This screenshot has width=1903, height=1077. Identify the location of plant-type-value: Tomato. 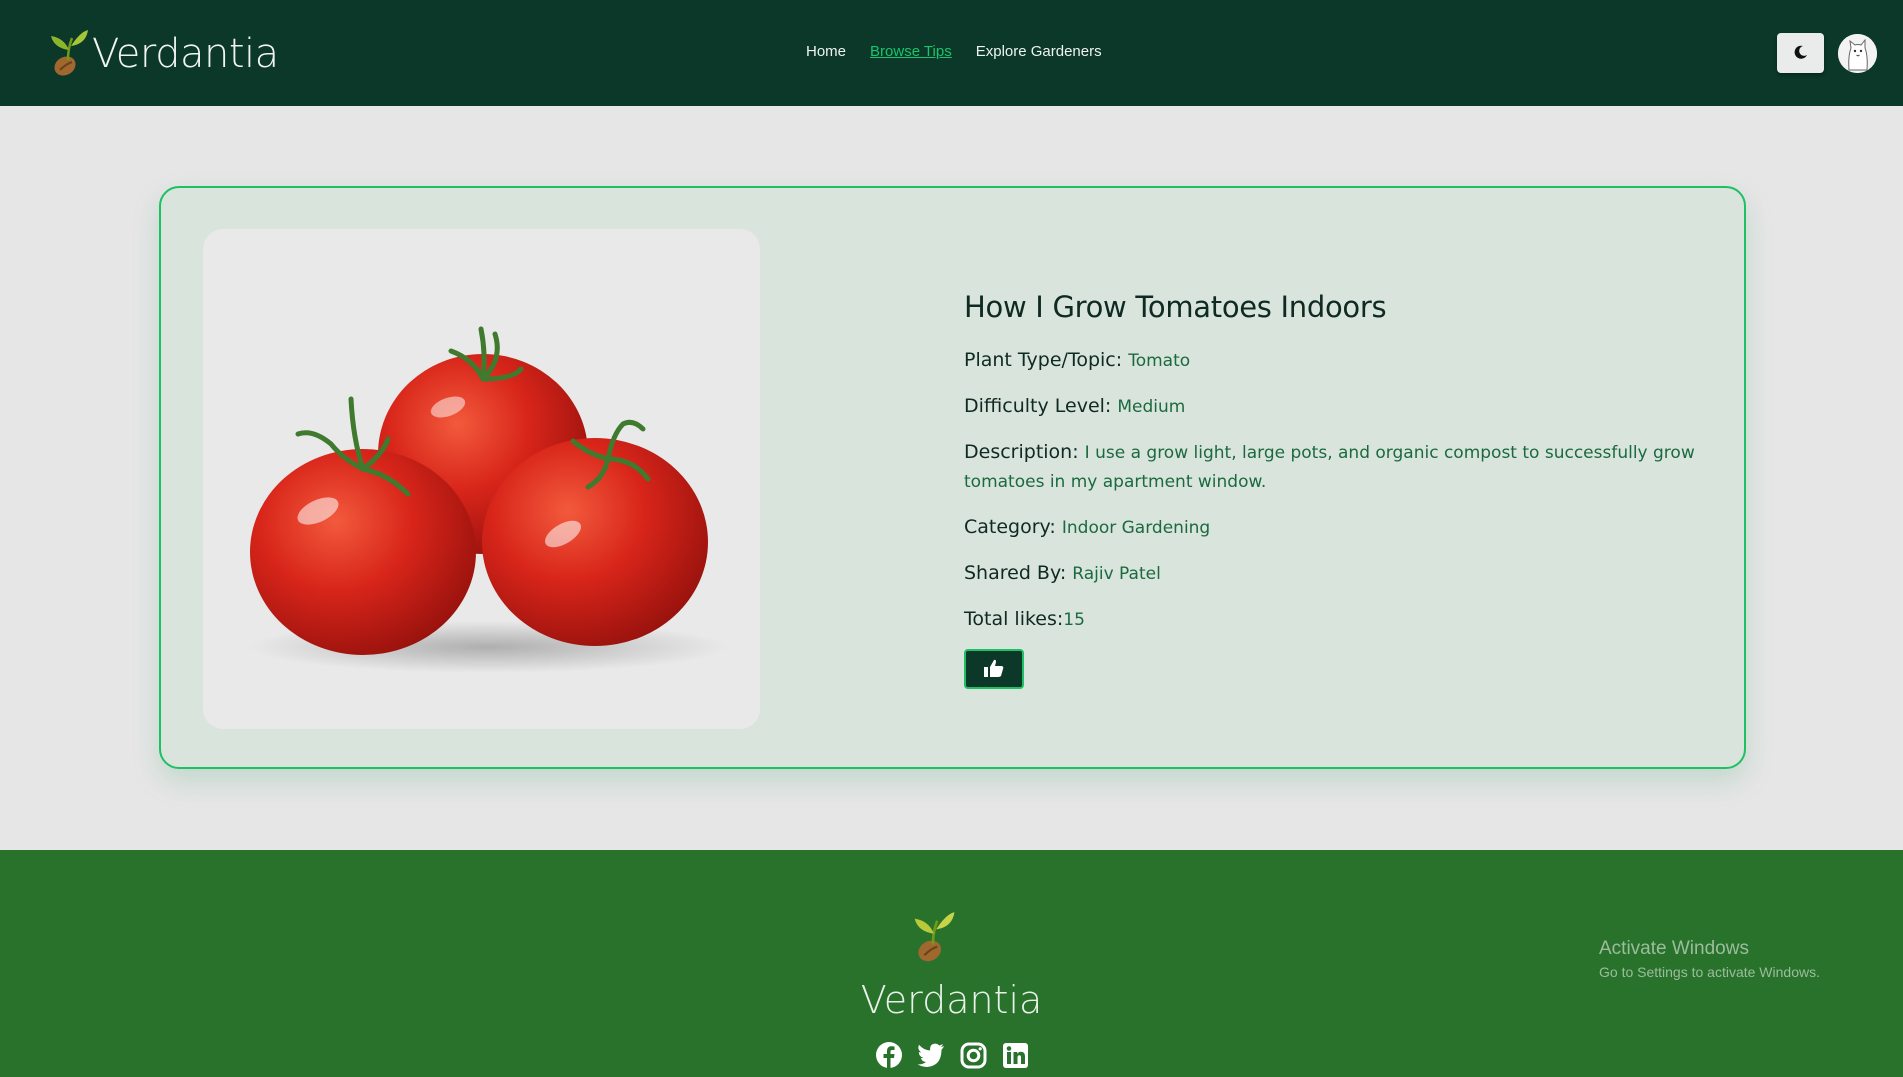
(1159, 361).